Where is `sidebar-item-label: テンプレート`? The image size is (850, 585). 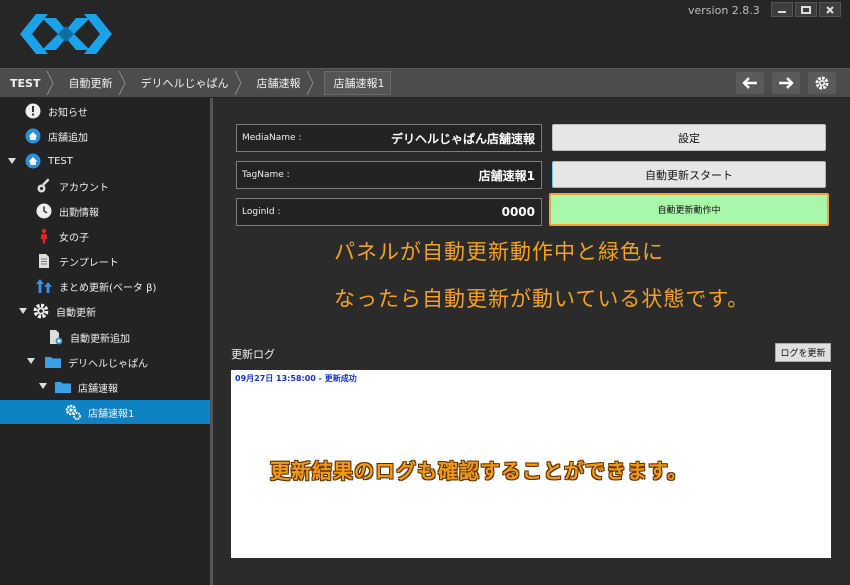
sidebar-item-label: テンプレート is located at coordinates (89, 263).